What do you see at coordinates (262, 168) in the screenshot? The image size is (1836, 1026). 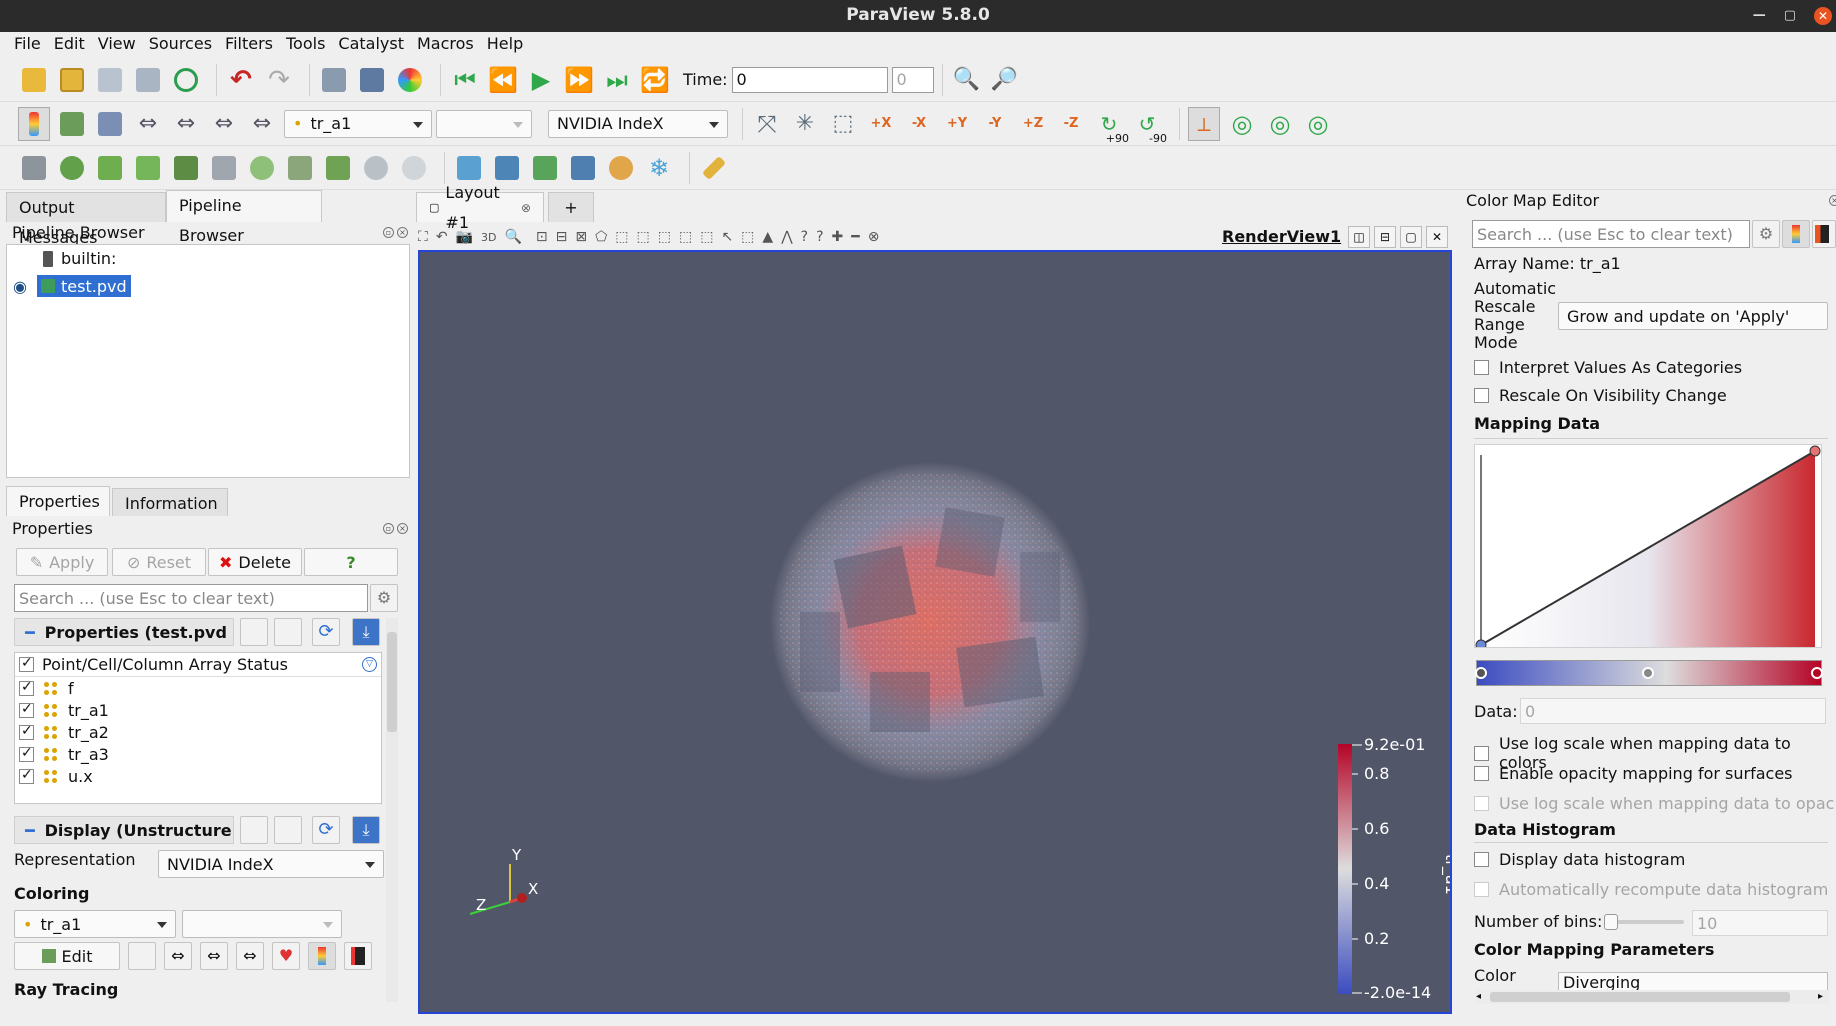 I see `glyph-button` at bounding box center [262, 168].